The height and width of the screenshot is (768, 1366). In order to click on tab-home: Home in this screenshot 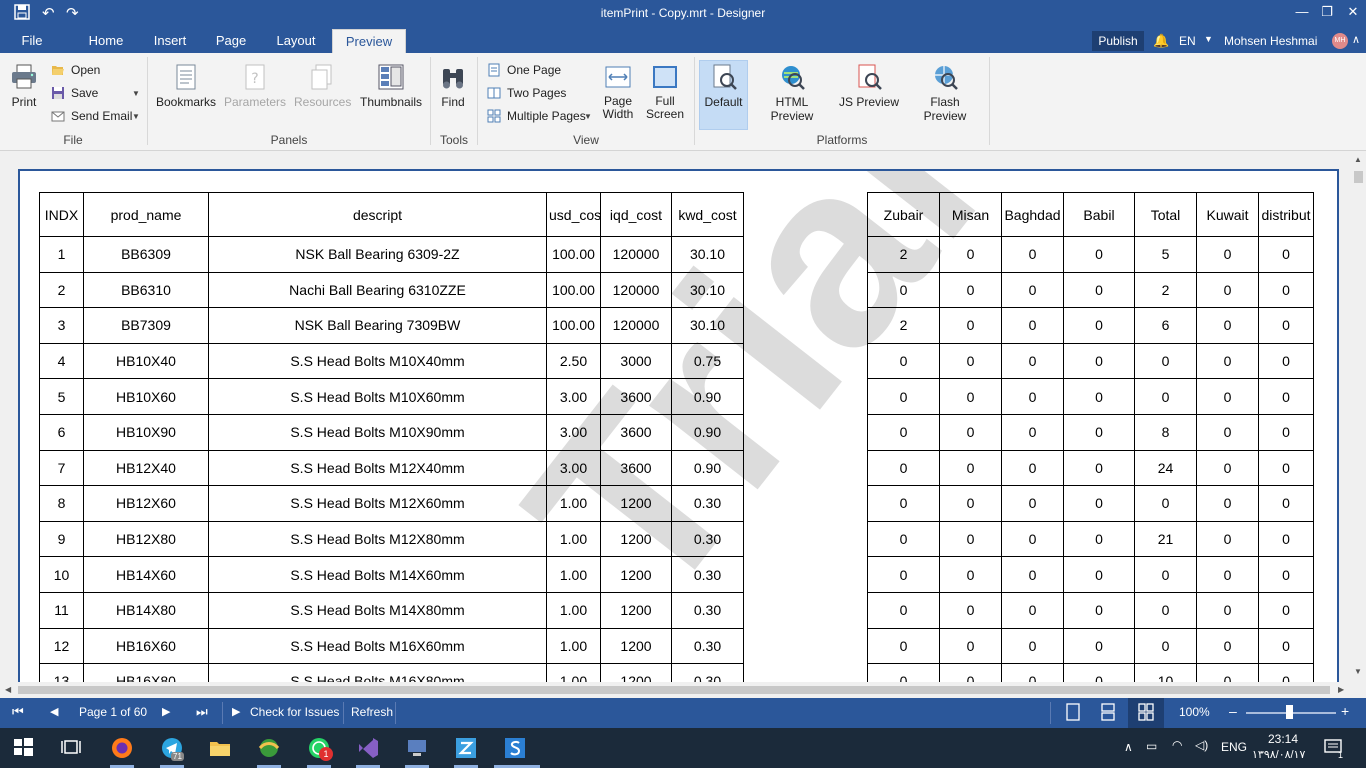, I will do `click(106, 41)`.